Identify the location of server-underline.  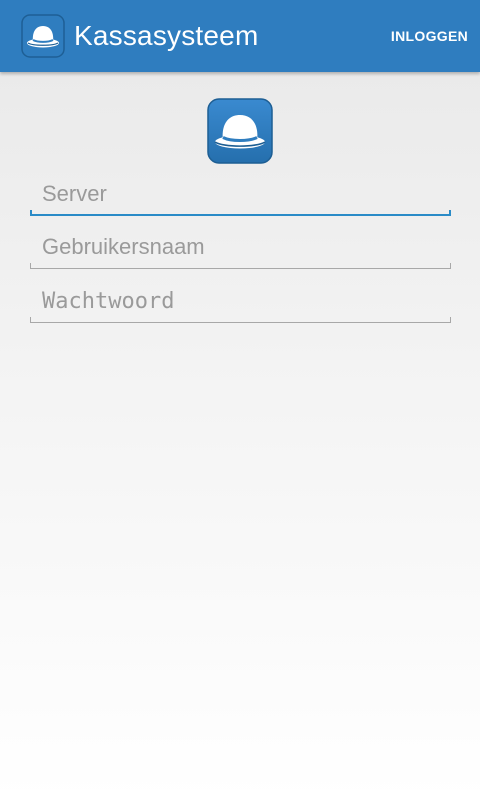
(240, 215).